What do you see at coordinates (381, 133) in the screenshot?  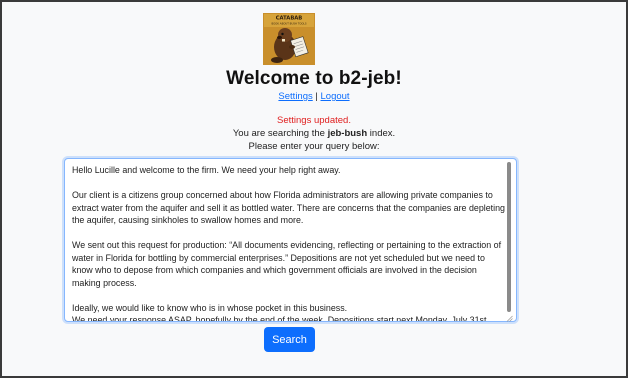 I see `search-info-suffix: index.` at bounding box center [381, 133].